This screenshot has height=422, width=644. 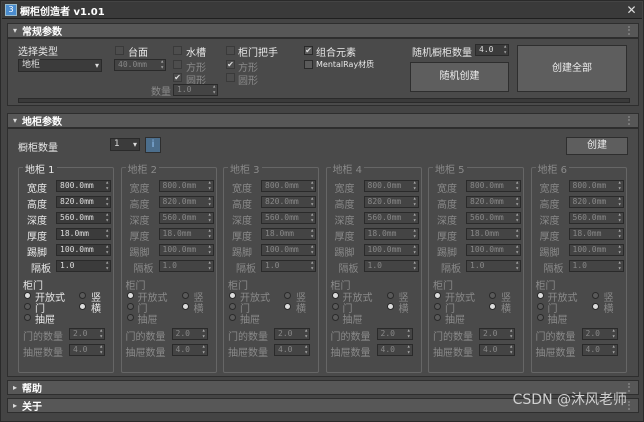 What do you see at coordinates (119, 50) in the screenshot?
I see `countertop-checkbox` at bounding box center [119, 50].